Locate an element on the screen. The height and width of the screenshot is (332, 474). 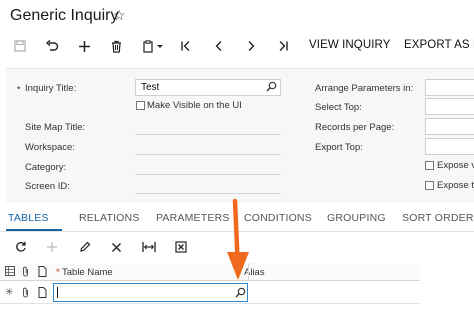
page-title: Generic Inquiry is located at coordinates (64, 15).